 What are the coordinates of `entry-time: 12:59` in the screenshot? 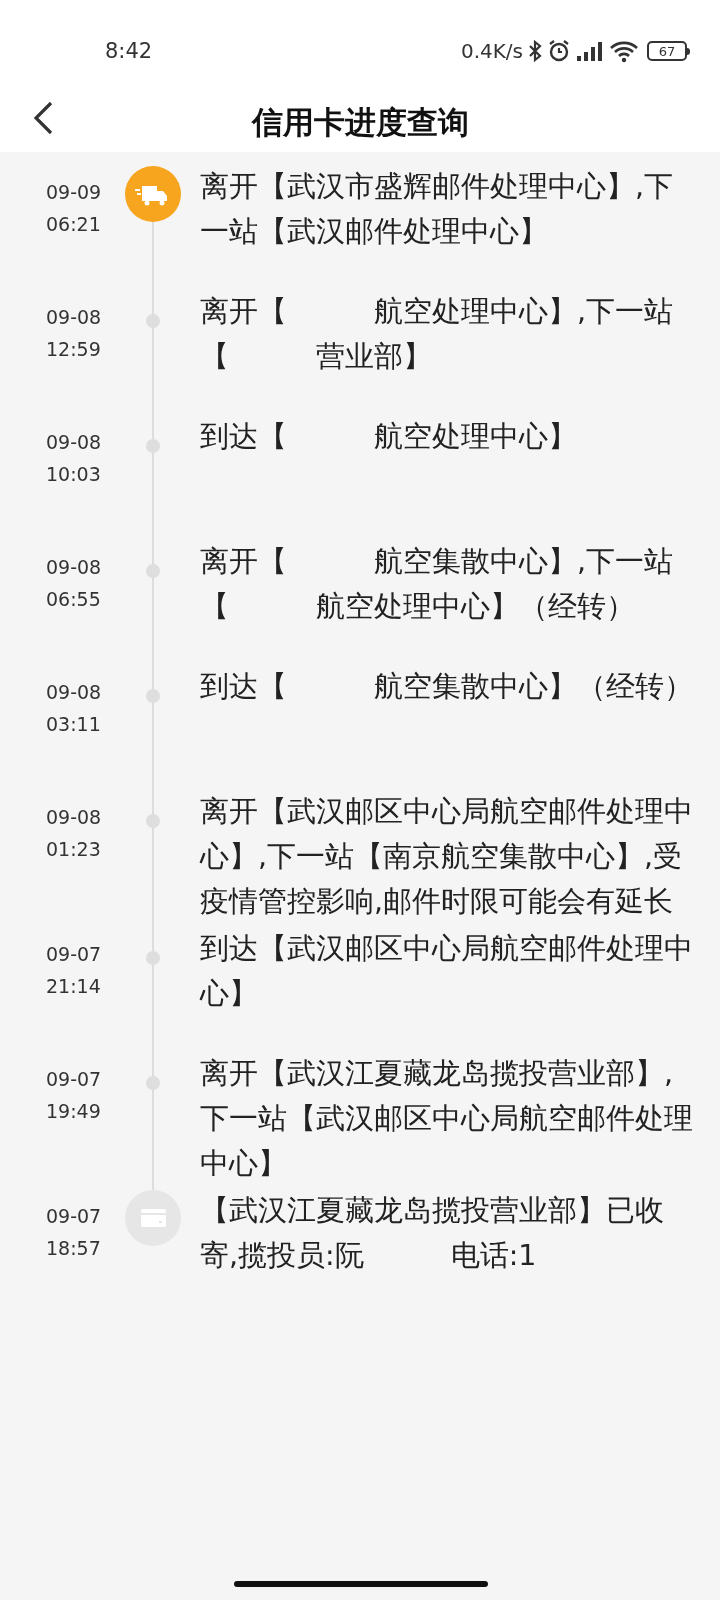 It's located at (74, 349).